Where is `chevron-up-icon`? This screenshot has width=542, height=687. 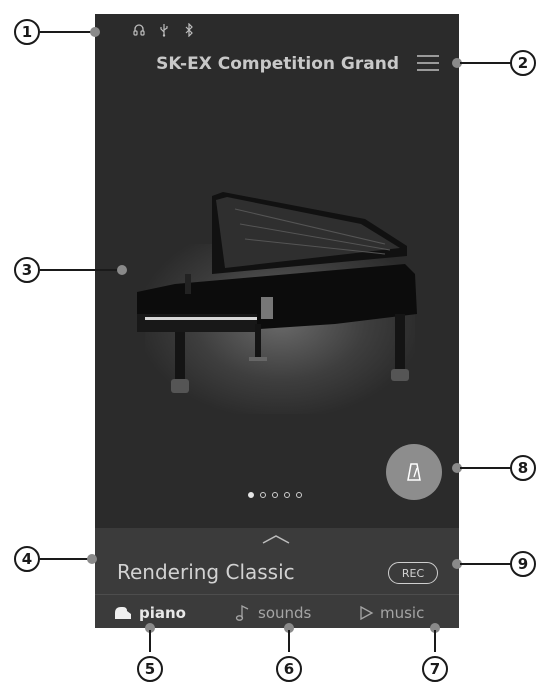
chevron-up-icon is located at coordinates (276, 539).